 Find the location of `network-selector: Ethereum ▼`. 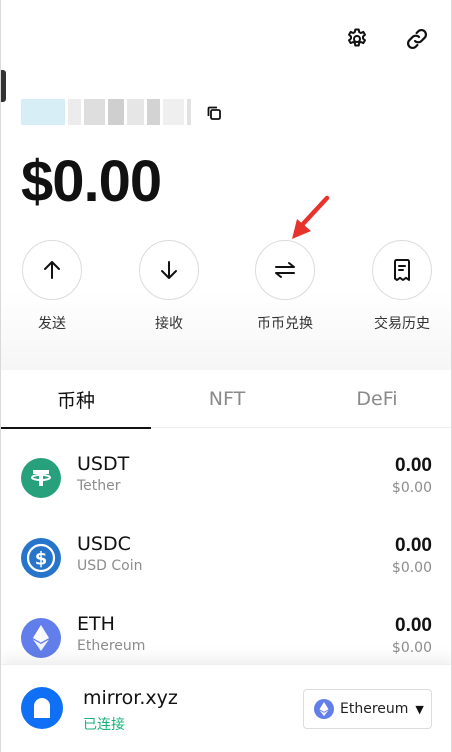

network-selector: Ethereum ▼ is located at coordinates (367, 709).